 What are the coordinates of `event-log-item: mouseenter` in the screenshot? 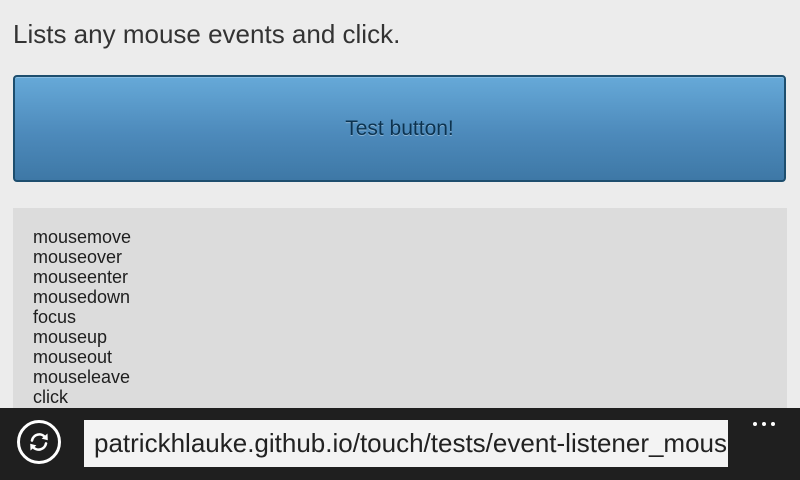 It's located at (81, 277).